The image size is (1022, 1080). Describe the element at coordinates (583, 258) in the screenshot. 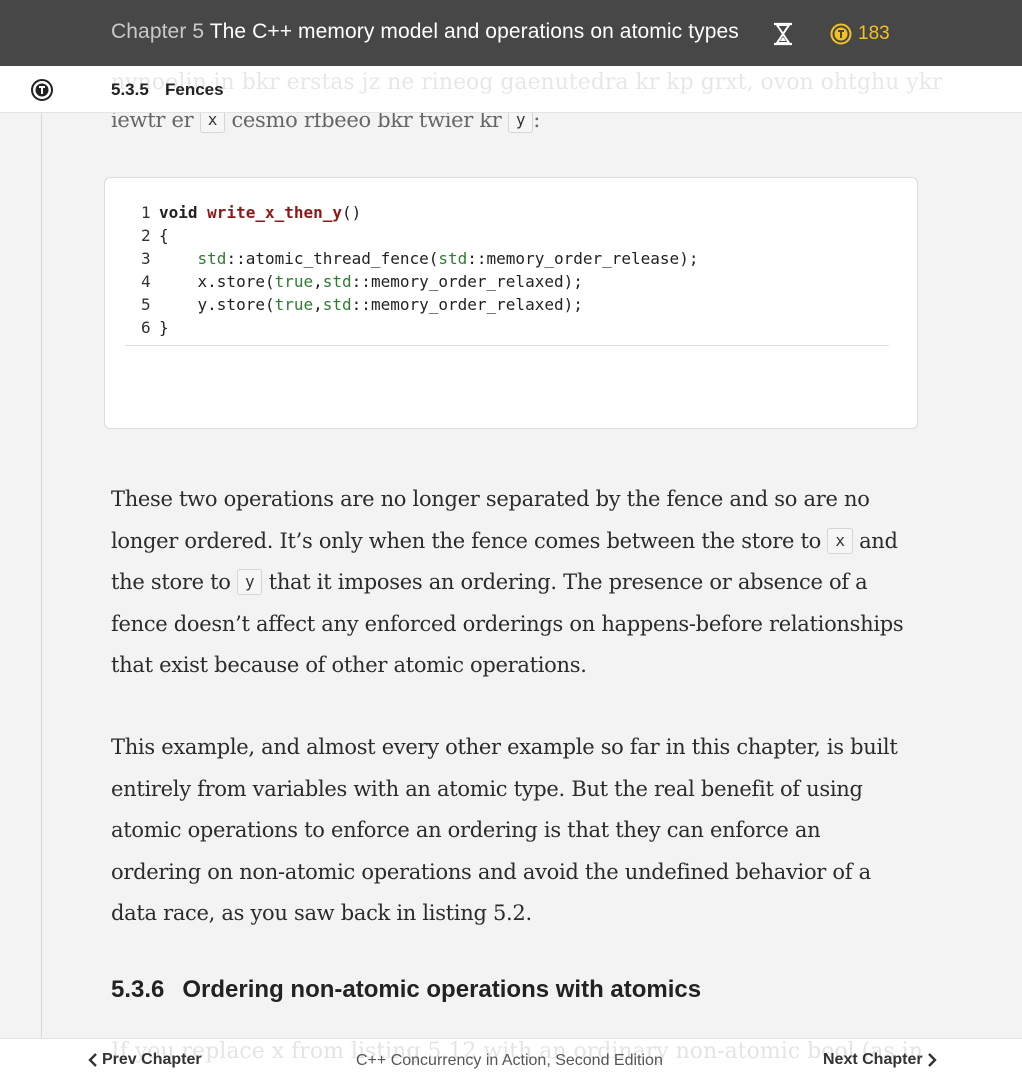

I see `code-text: ::memory_order_release);` at that location.